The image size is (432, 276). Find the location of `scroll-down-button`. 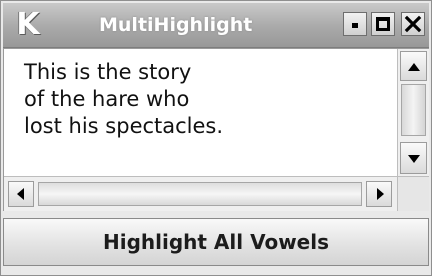

scroll-down-button is located at coordinates (413, 158).